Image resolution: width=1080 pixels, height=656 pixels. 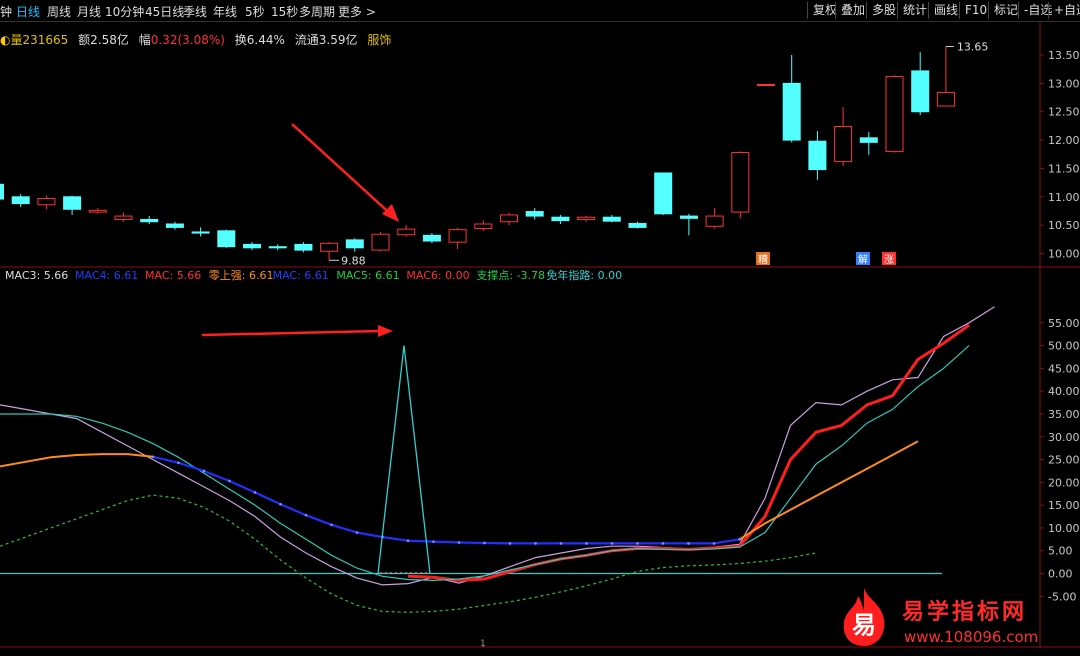 I want to click on price-tick-label-2: 12.50, so click(x=1064, y=112).